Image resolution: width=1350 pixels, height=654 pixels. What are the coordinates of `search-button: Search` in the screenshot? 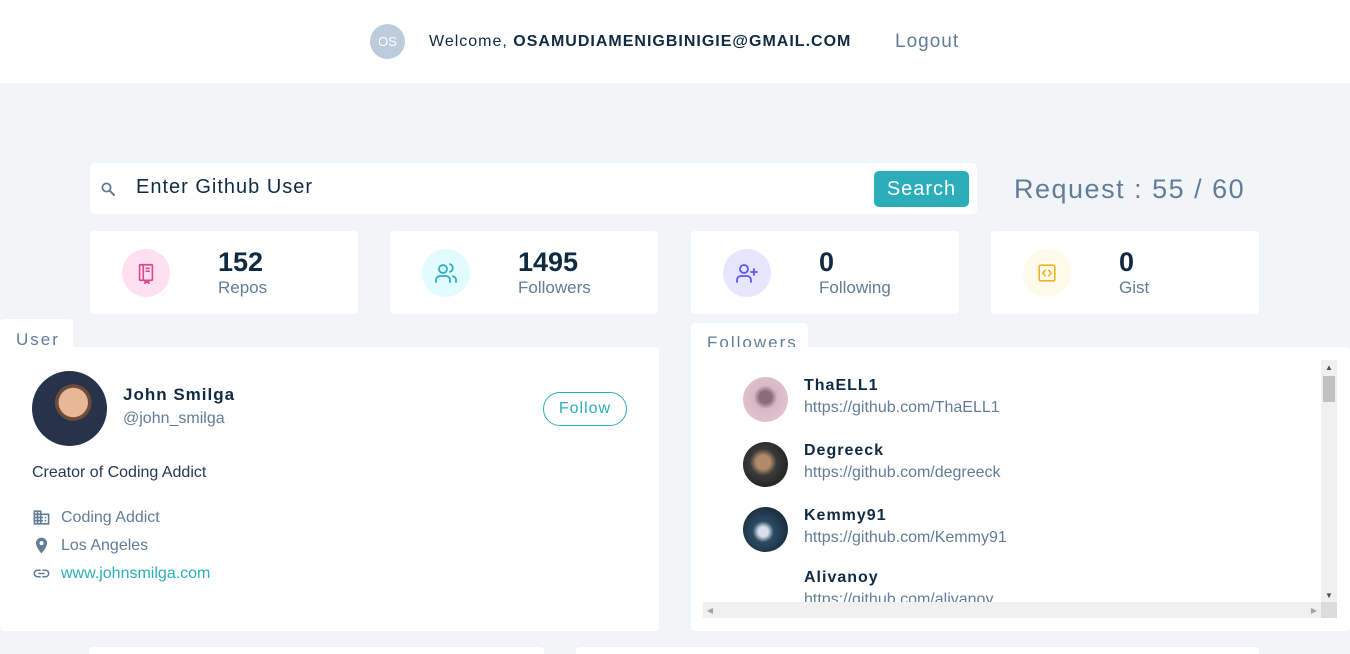 It's located at (921, 189).